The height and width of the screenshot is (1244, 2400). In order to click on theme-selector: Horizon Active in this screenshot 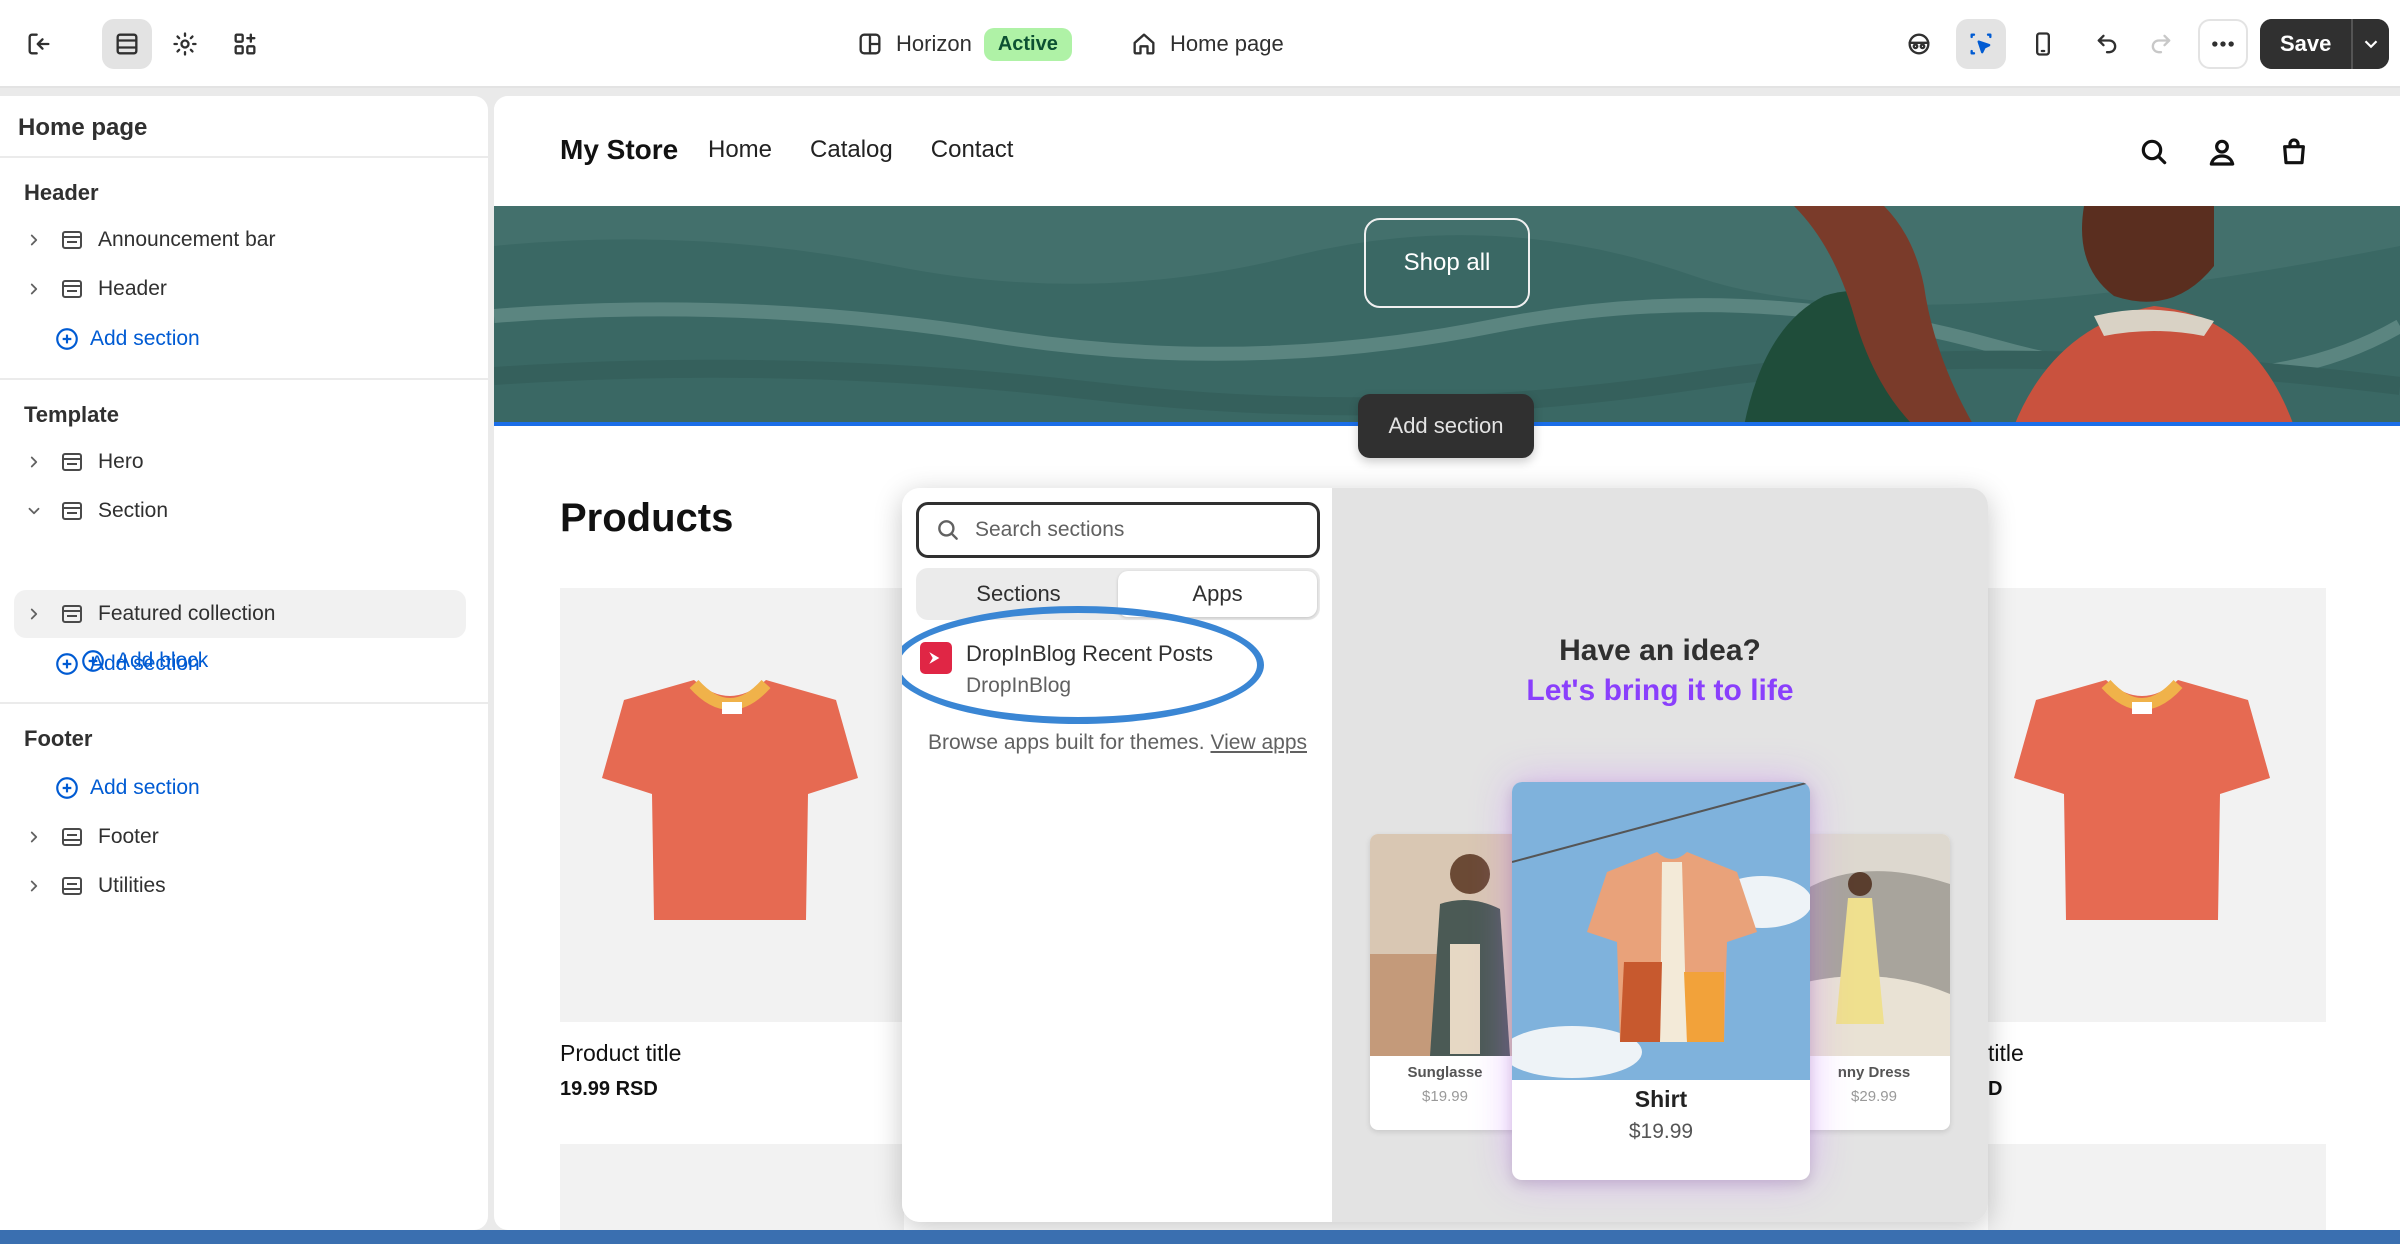, I will do `click(964, 44)`.